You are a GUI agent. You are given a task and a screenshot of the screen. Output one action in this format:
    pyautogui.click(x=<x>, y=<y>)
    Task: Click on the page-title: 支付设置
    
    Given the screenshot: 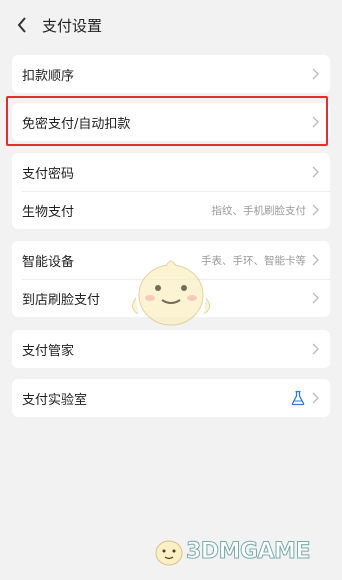 What is the action you would take?
    pyautogui.click(x=72, y=25)
    